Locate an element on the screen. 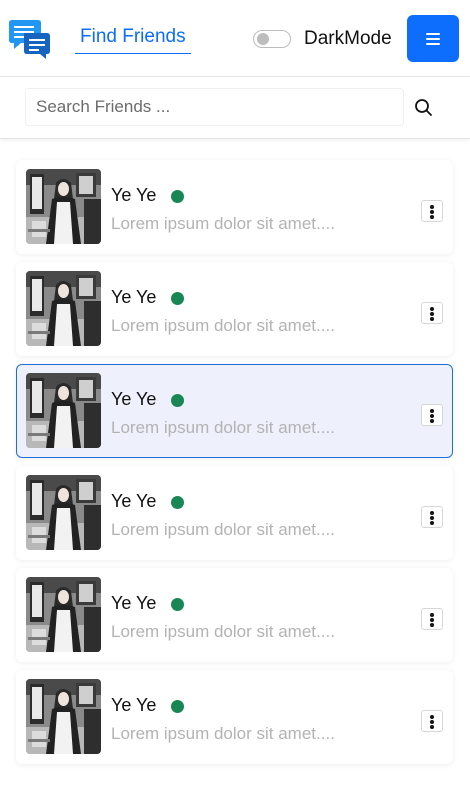 The width and height of the screenshot is (470, 810). search-input is located at coordinates (214, 107).